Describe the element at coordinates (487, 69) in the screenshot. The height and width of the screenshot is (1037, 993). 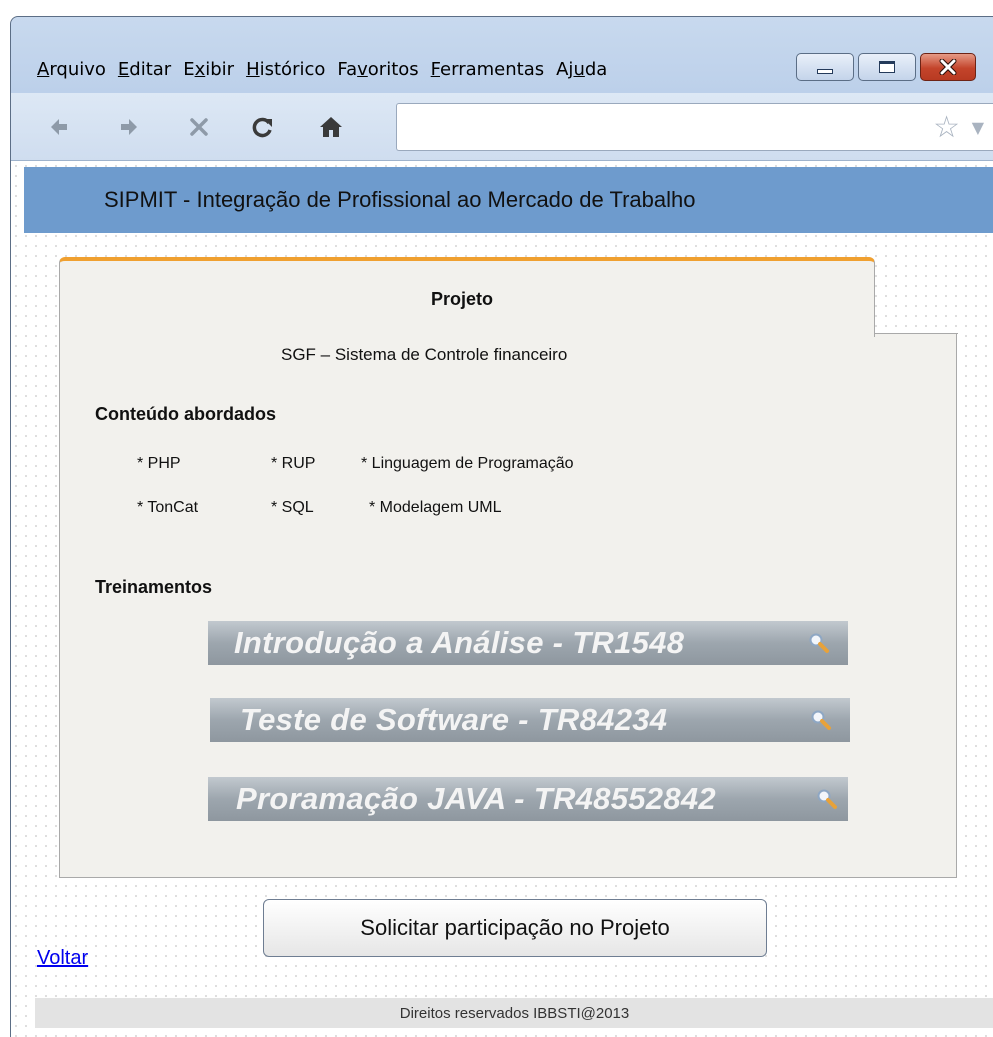
I see `menu-item-ferramentas: Ferramentas` at that location.